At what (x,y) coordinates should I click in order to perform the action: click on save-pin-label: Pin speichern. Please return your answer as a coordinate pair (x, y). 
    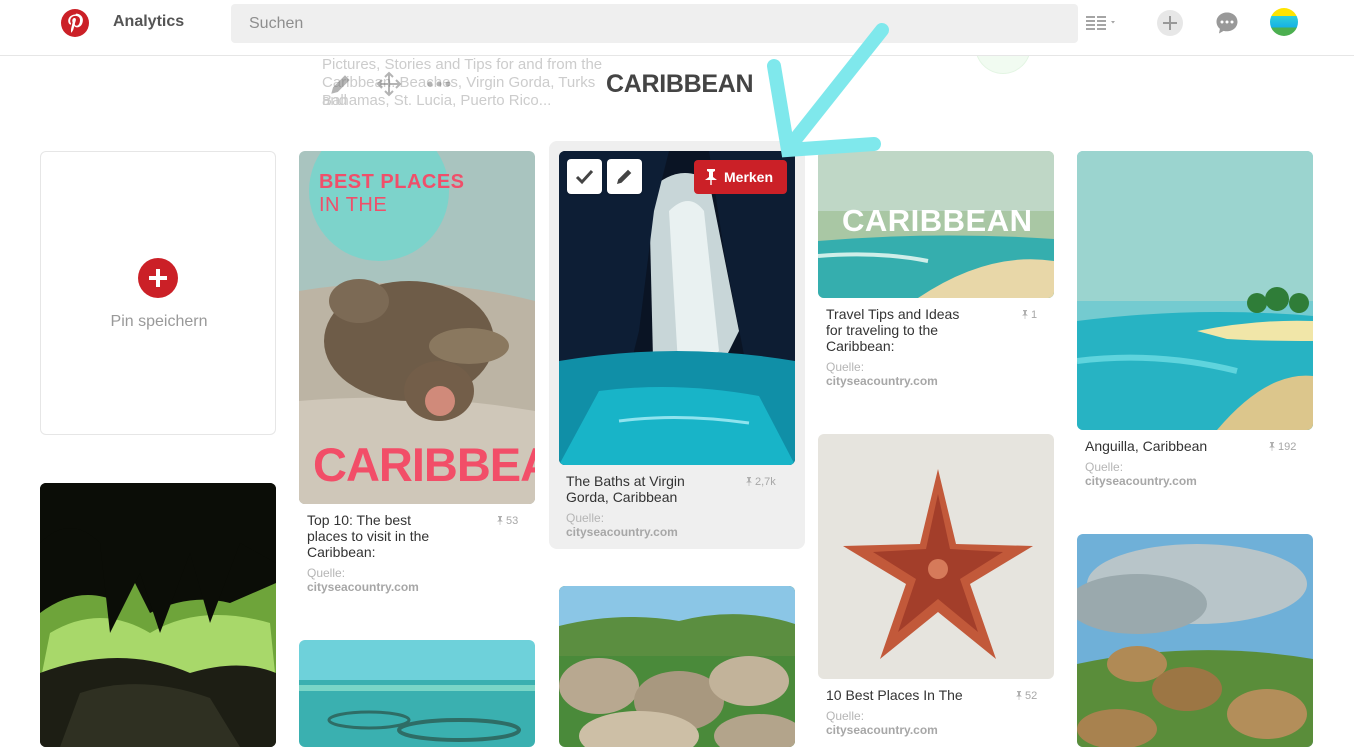
    Looking at the image, I should click on (159, 321).